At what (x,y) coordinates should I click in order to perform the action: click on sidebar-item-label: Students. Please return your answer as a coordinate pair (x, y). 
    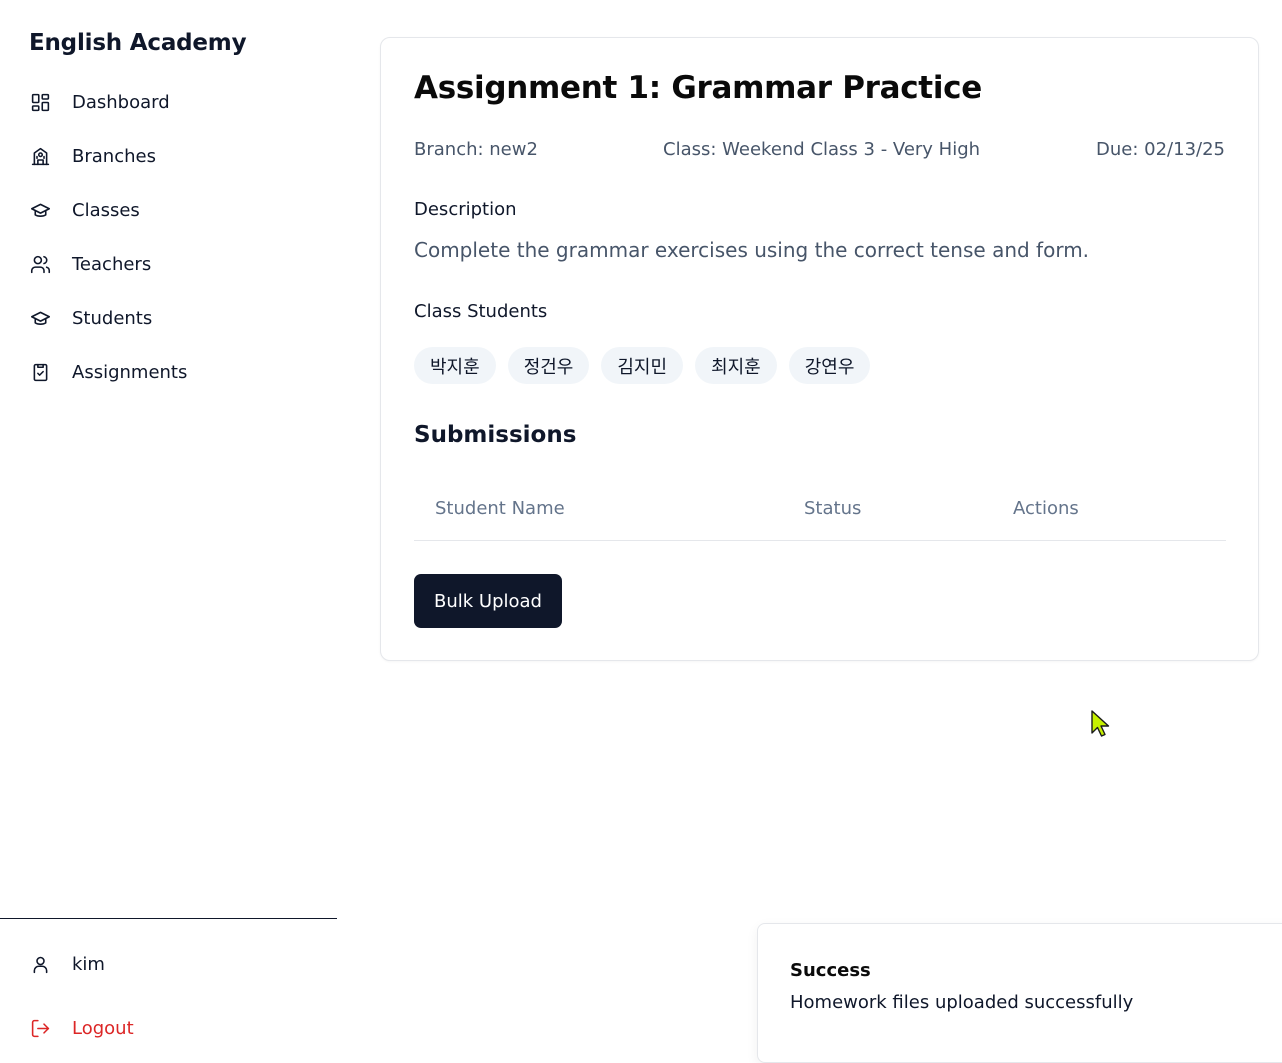
    Looking at the image, I should click on (112, 318).